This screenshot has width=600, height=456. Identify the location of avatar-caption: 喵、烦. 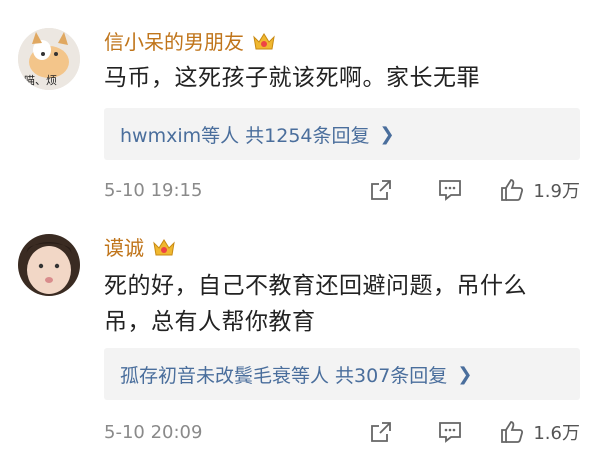
(40, 80).